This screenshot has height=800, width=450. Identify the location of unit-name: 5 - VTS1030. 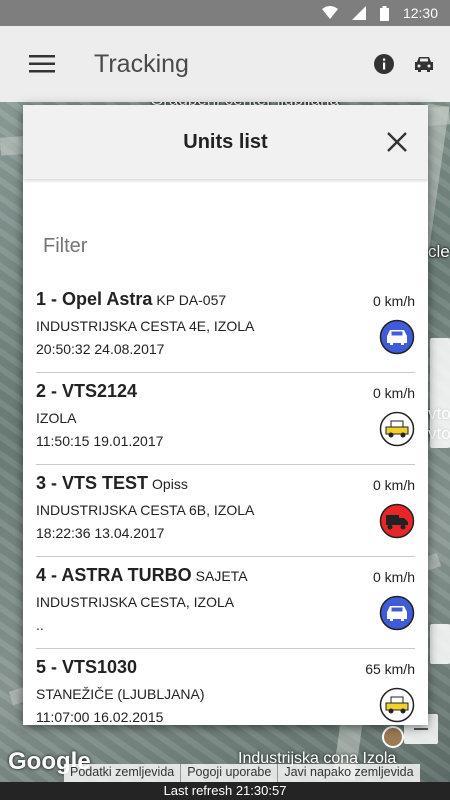
(88, 667).